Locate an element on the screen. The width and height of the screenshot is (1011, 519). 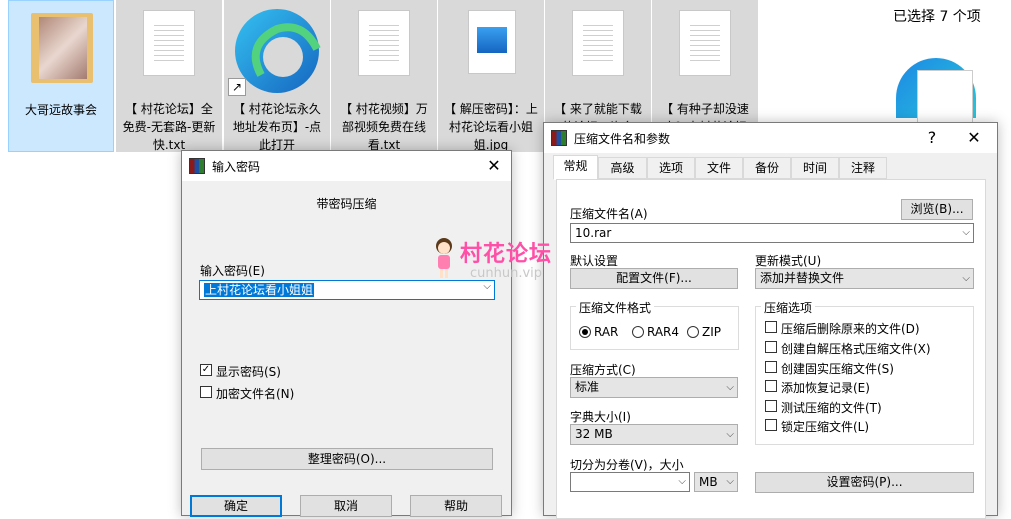
method-value: 标准 is located at coordinates (587, 387).